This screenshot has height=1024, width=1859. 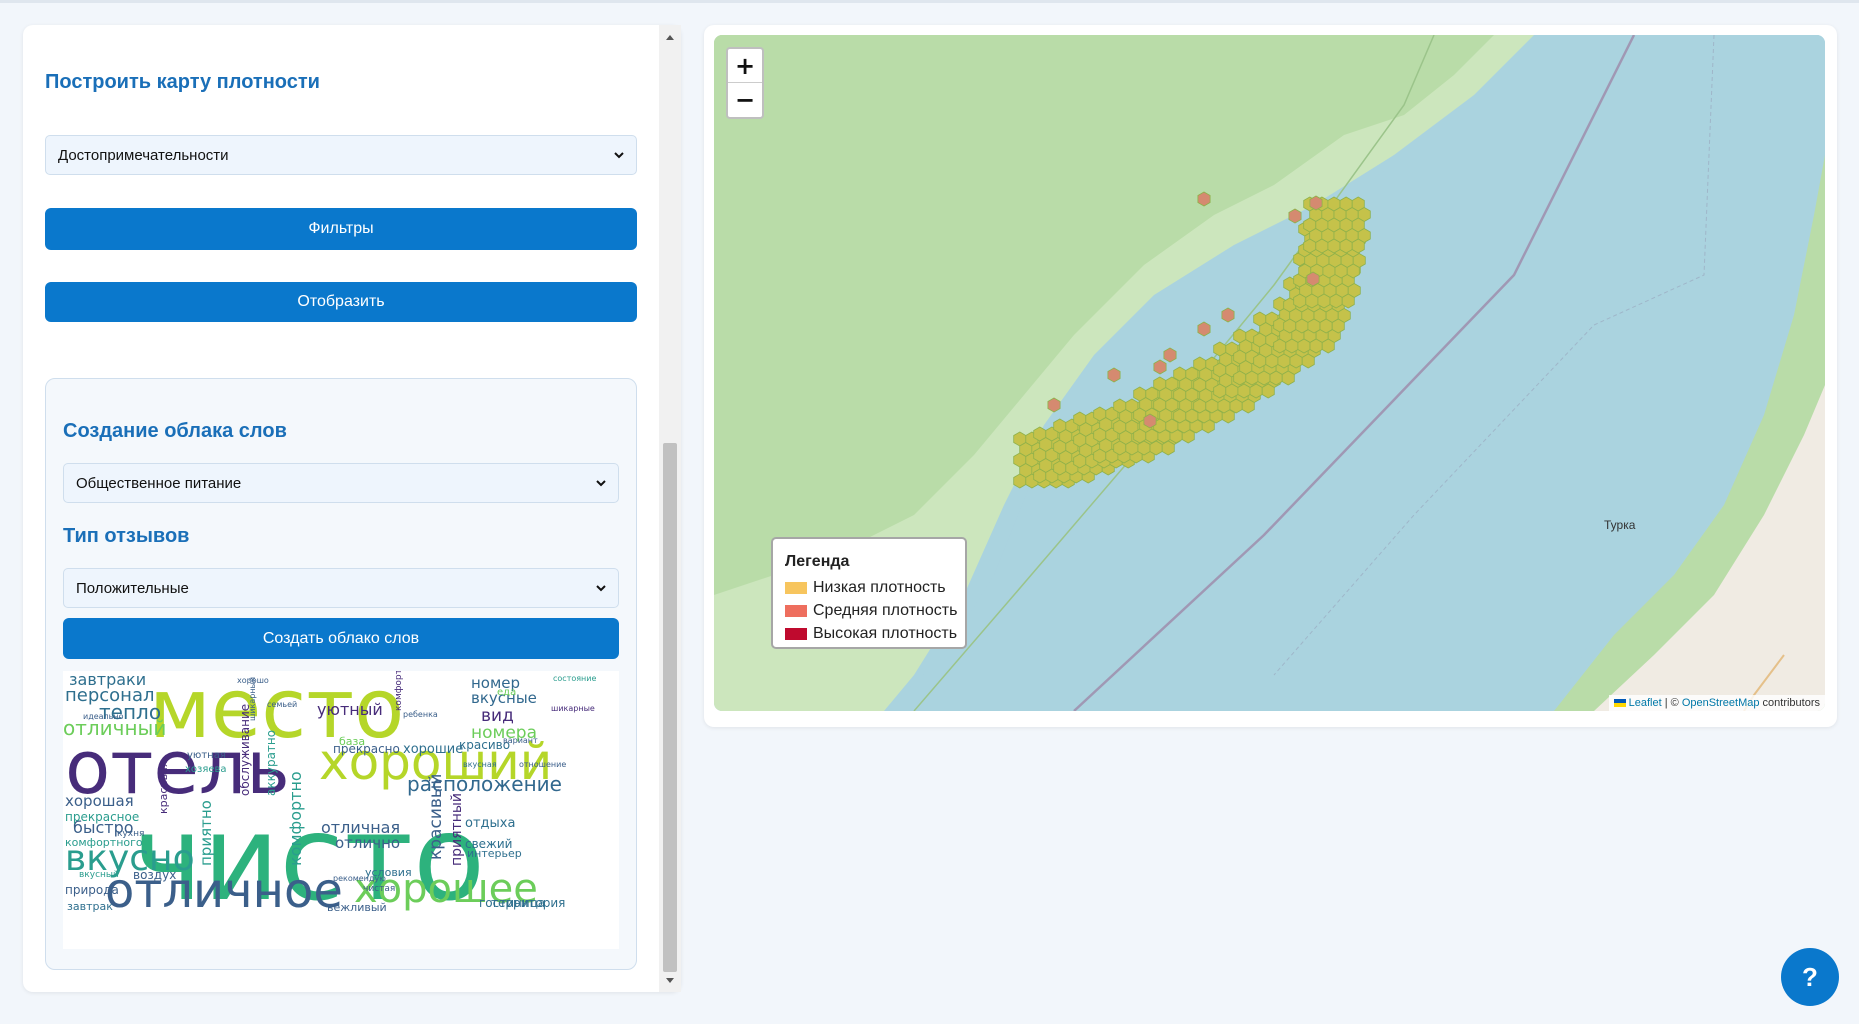 What do you see at coordinates (817, 561) in the screenshot?
I see `legend-title: Легенда` at bounding box center [817, 561].